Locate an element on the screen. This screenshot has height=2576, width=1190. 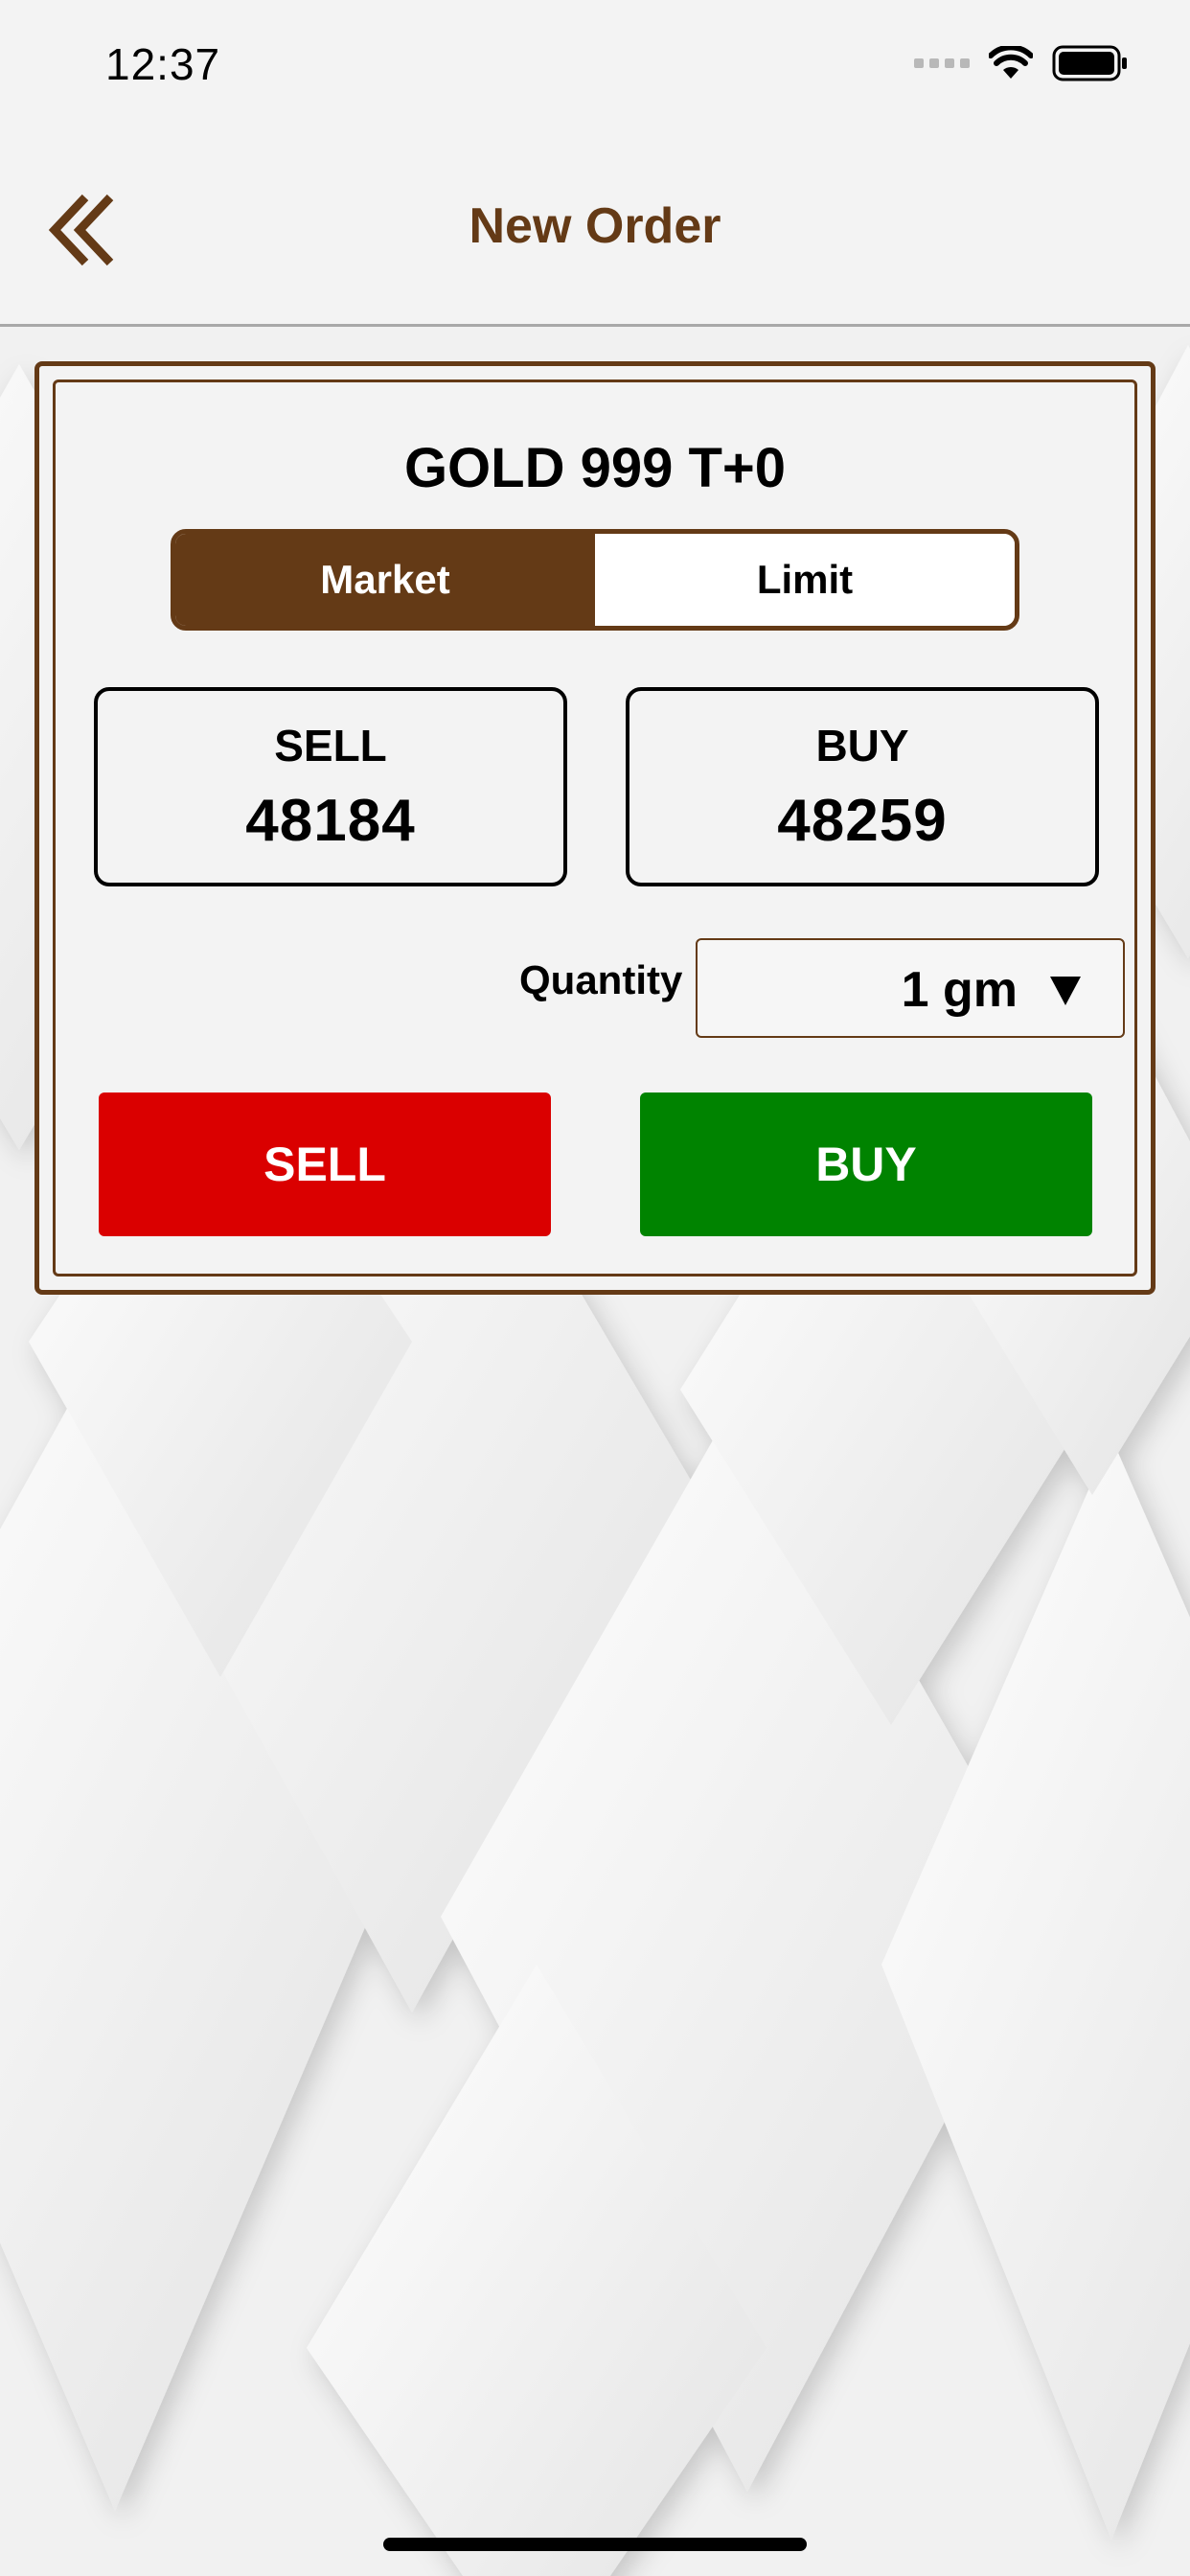
wifi-icon is located at coordinates (1011, 63).